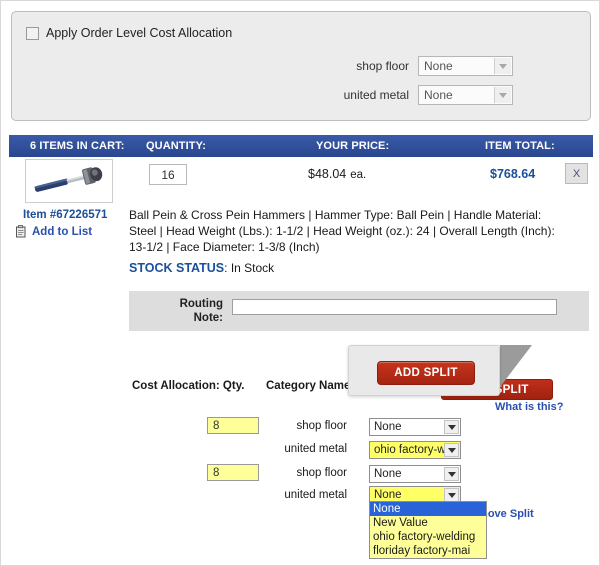 The height and width of the screenshot is (566, 600). What do you see at coordinates (428, 537) in the screenshot?
I see `dropdown-option-ohio-factory-welding: ohio factory-welding` at bounding box center [428, 537].